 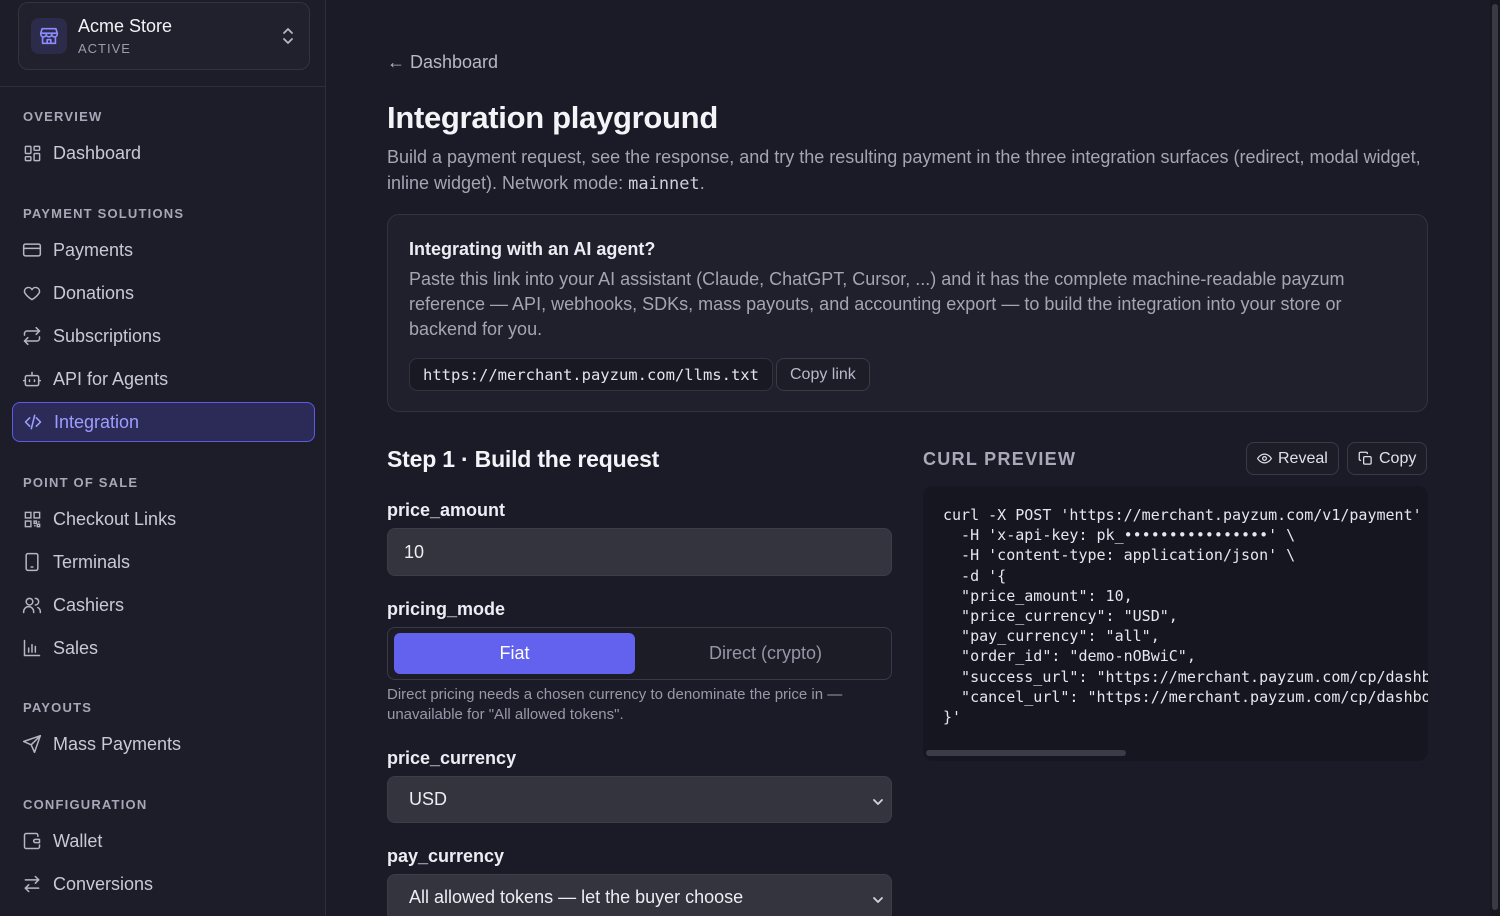 I want to click on sidebar-item-payments: Payments, so click(x=163, y=250).